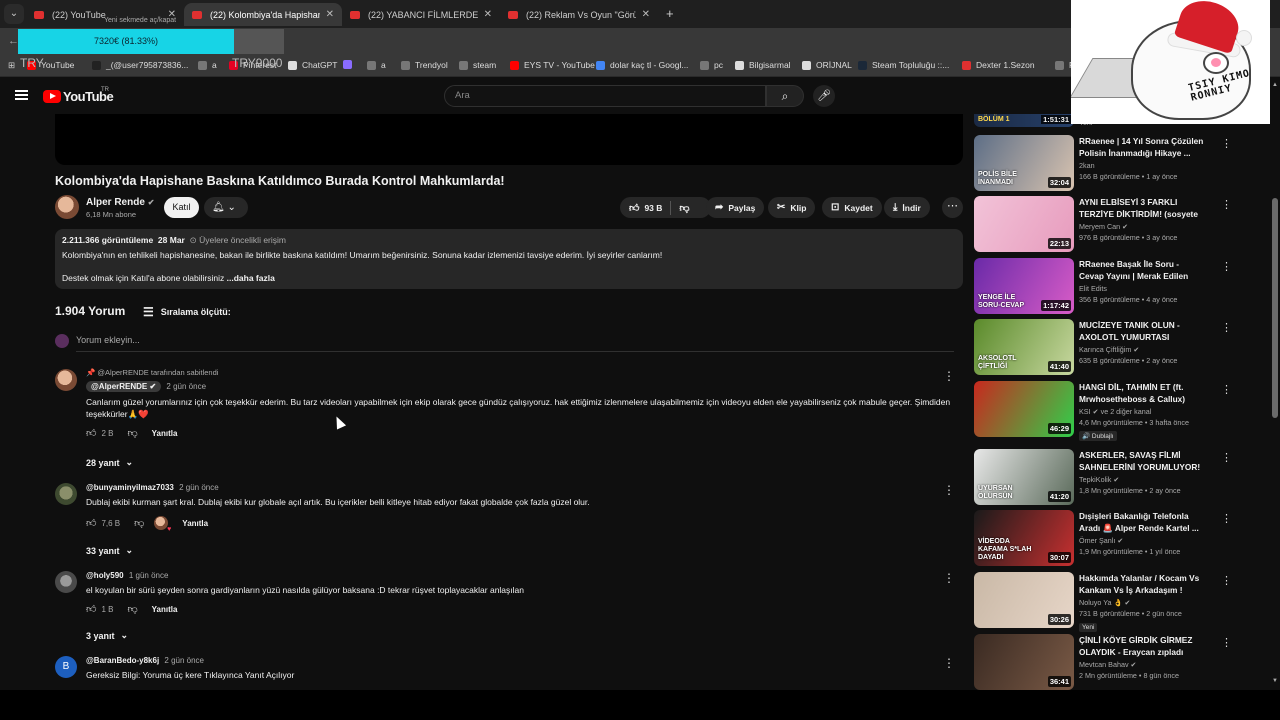 This screenshot has width=1280, height=720. What do you see at coordinates (1024, 662) in the screenshot?
I see `video-thumbnail: 36:41` at bounding box center [1024, 662].